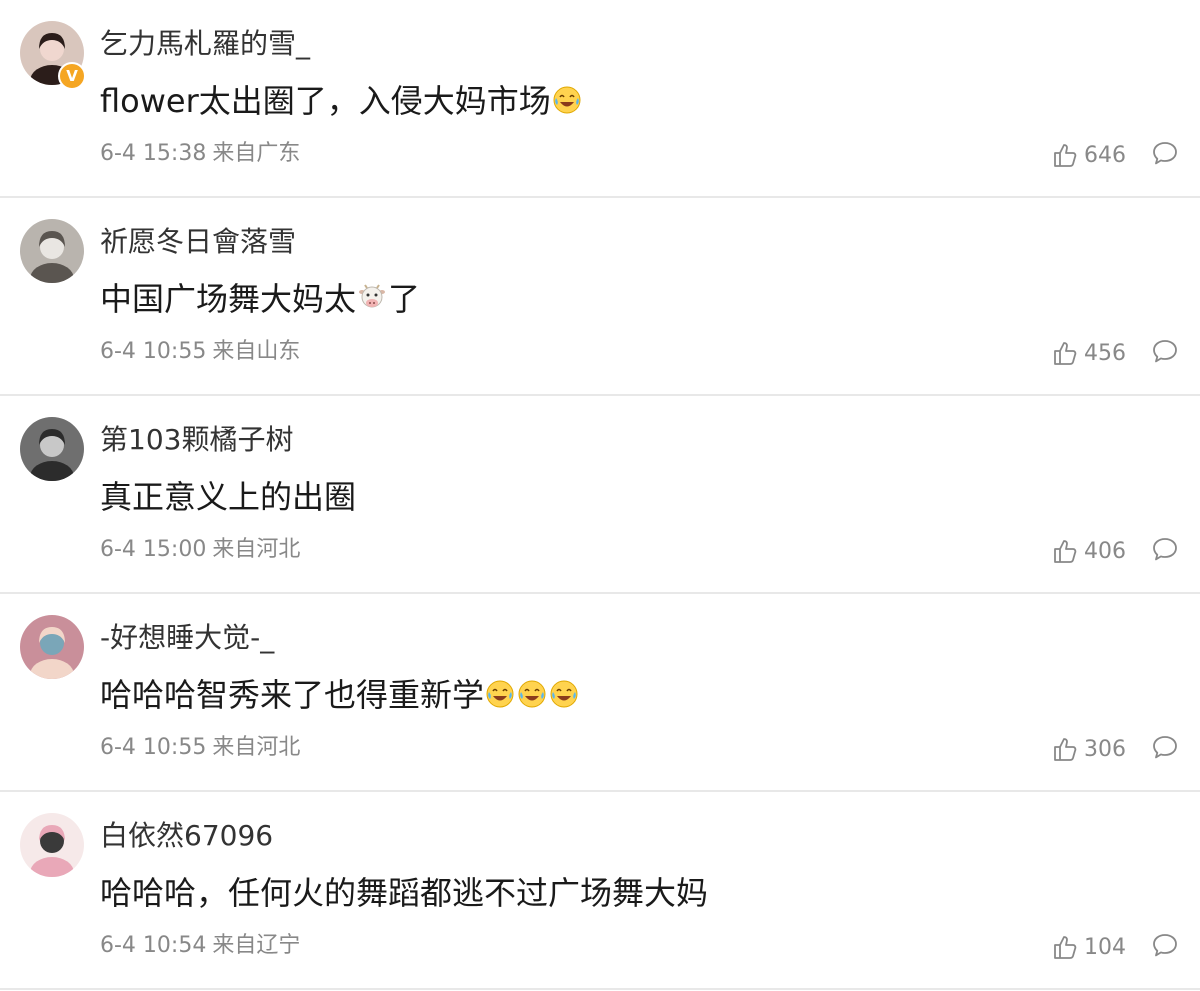 This screenshot has width=1200, height=991. Describe the element at coordinates (292, 695) in the screenshot. I see `comment-text-segment: 哈哈哈智秀来了也得重新学` at that location.